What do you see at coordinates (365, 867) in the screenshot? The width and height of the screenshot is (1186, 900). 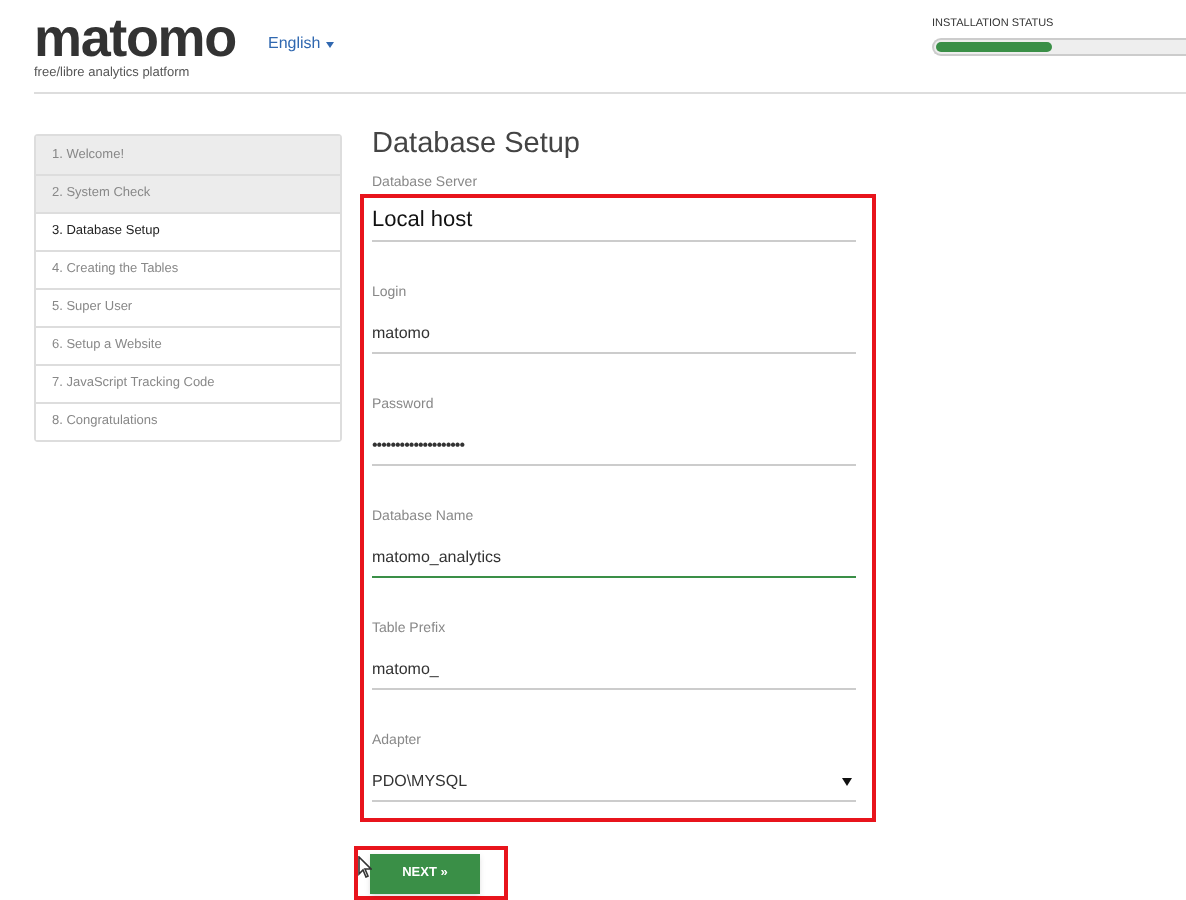 I see `cursor-icon` at bounding box center [365, 867].